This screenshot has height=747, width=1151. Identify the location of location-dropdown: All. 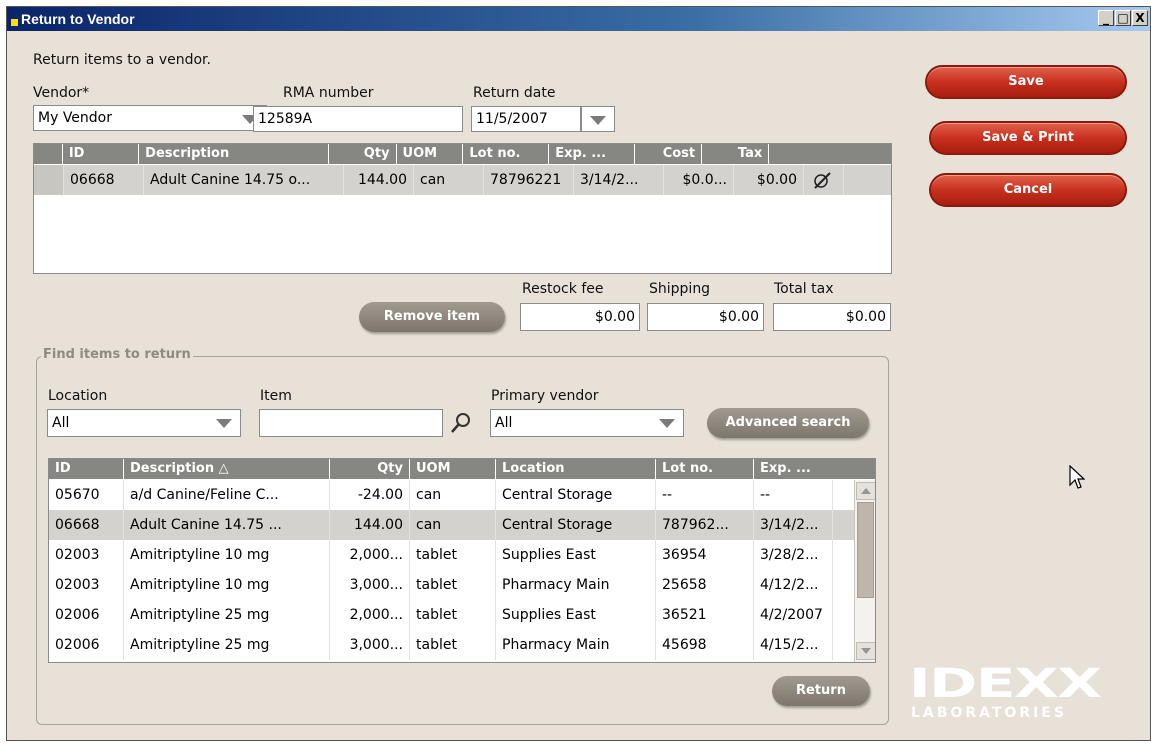
(144, 423).